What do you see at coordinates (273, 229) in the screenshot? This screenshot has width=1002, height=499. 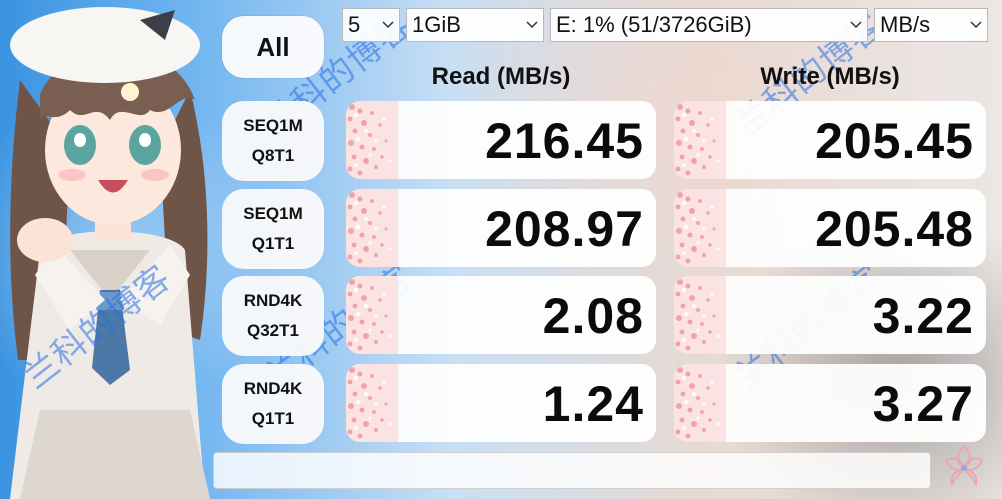 I see `test-button-seq1m-q1t1: SEQ1M Q1T1` at bounding box center [273, 229].